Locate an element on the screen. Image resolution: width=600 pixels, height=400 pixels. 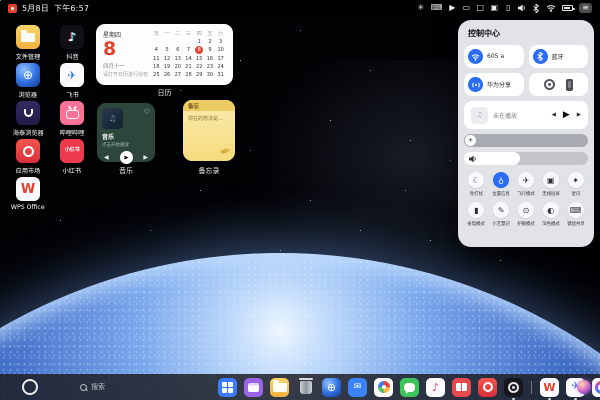
calendar-day: 18 is located at coordinates (156, 67).